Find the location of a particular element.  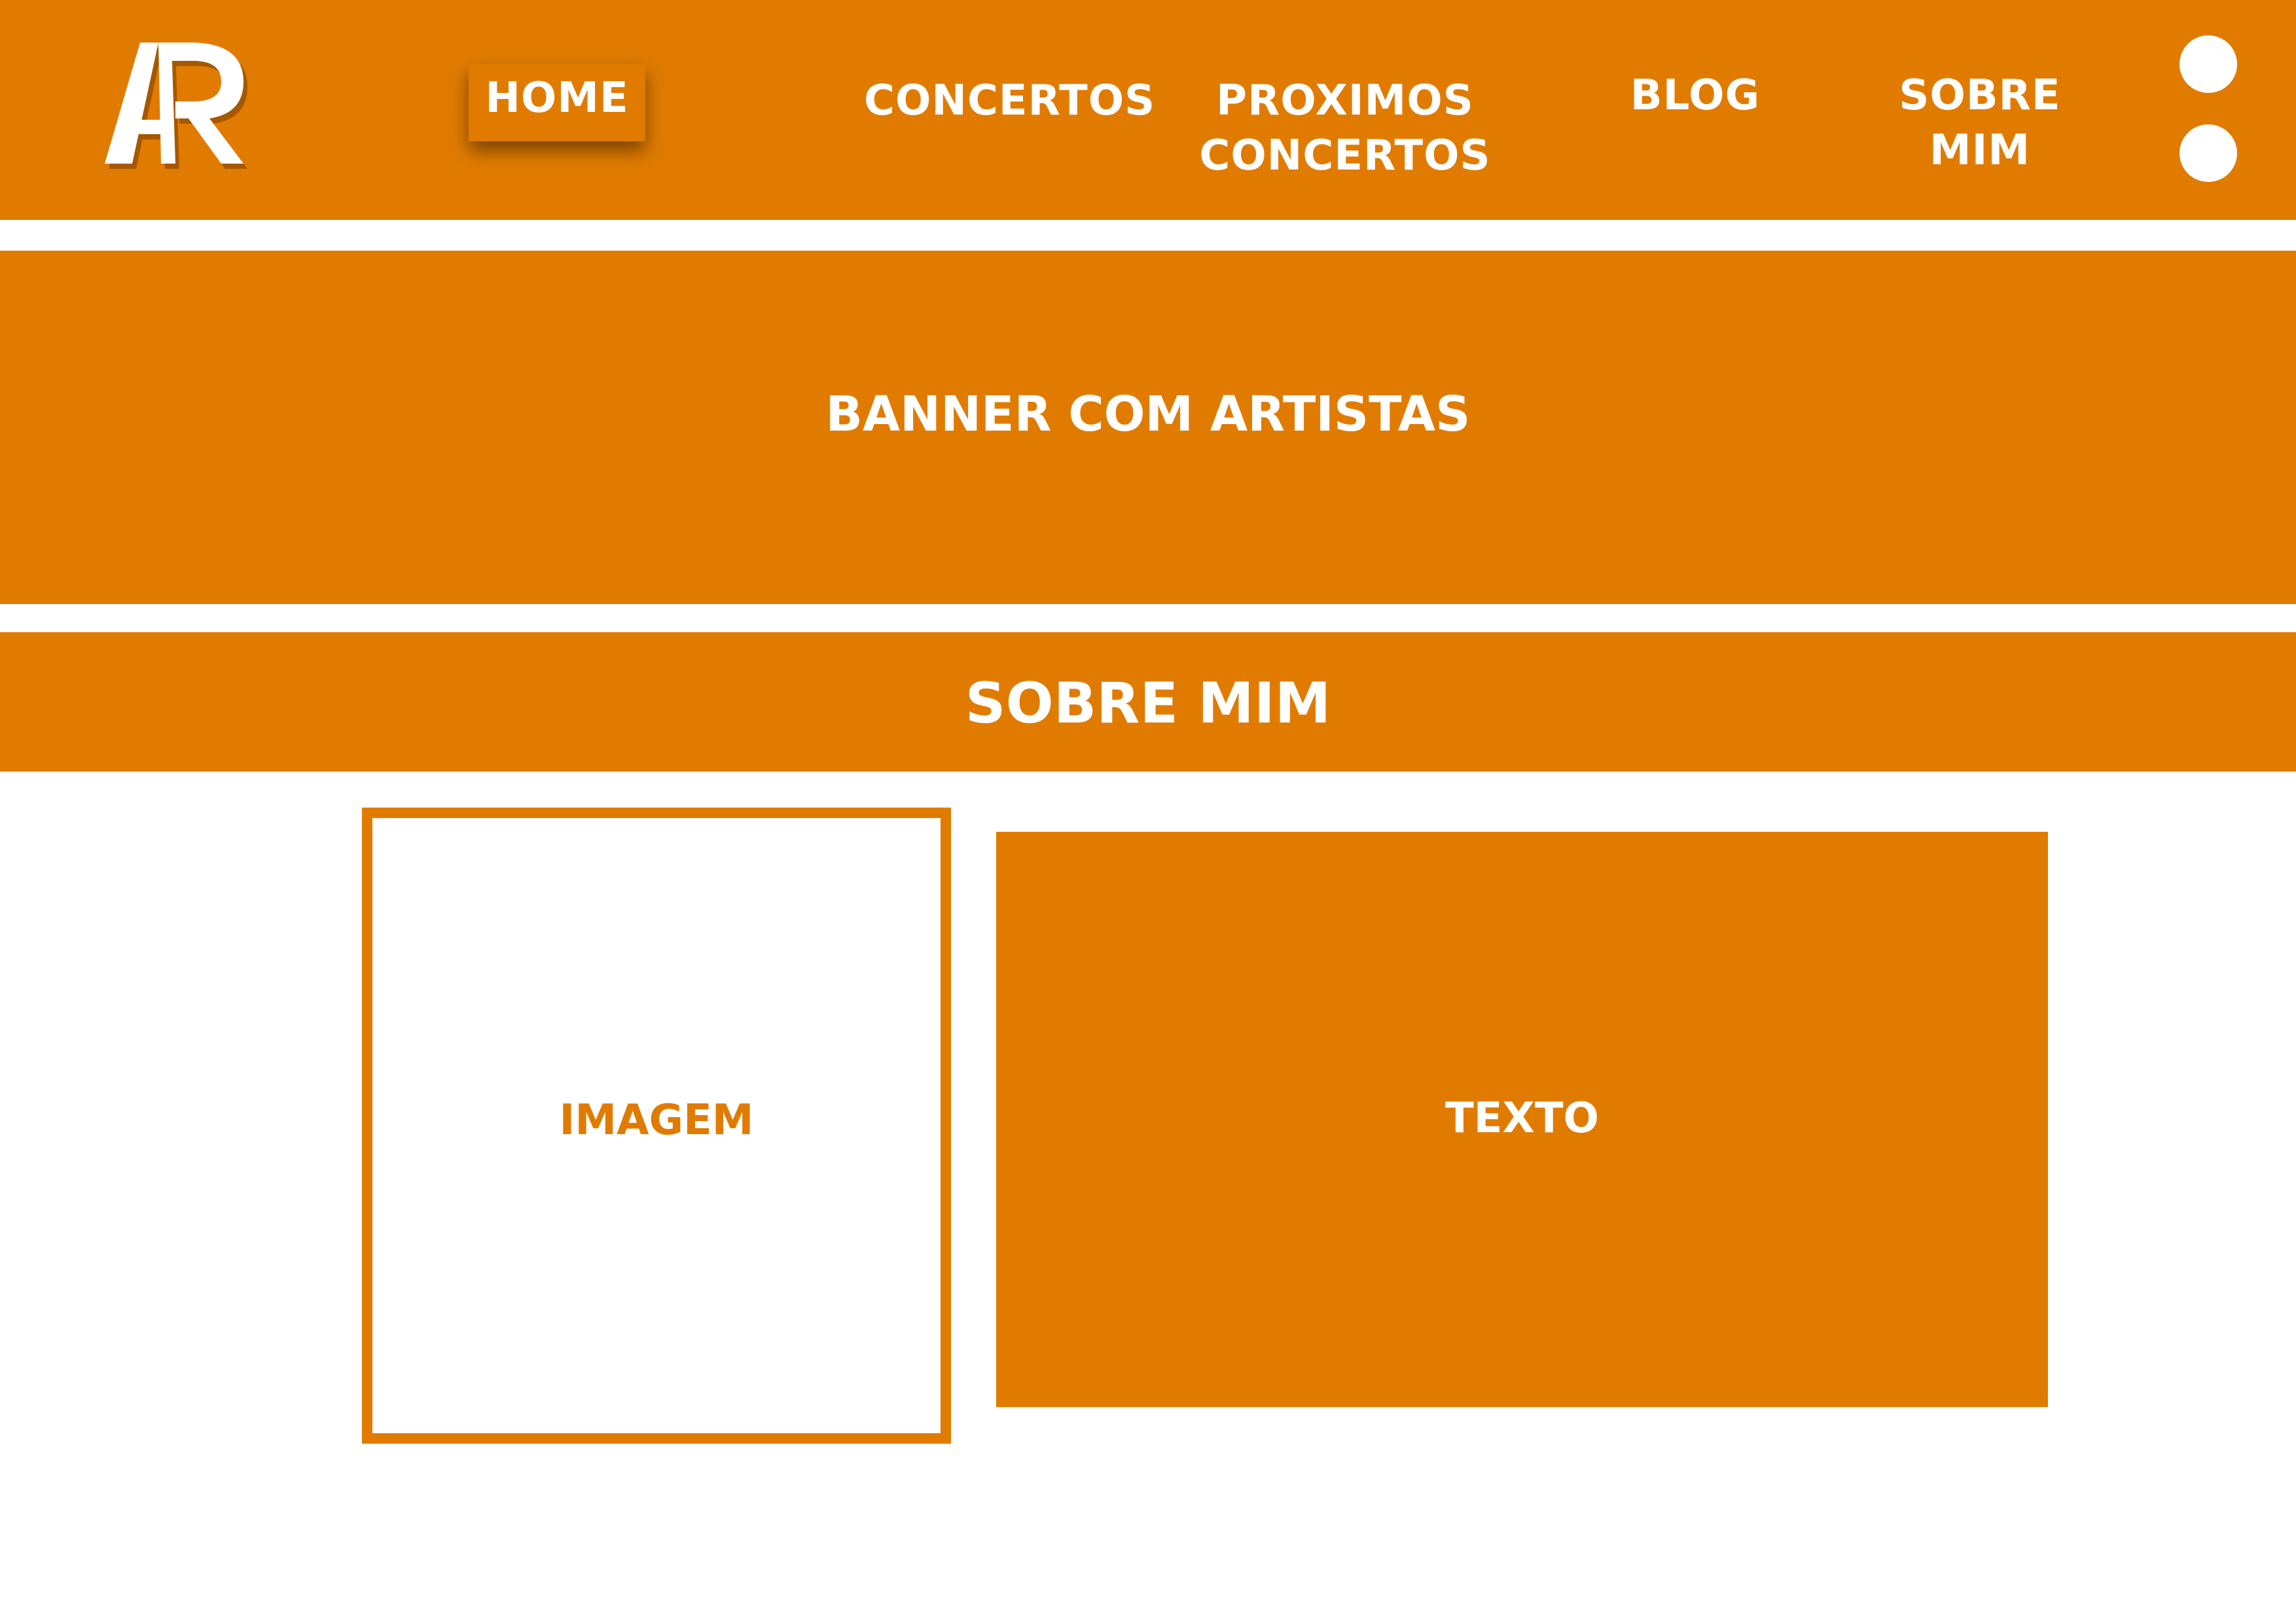

nav-home-button: HOME is located at coordinates (557, 102).